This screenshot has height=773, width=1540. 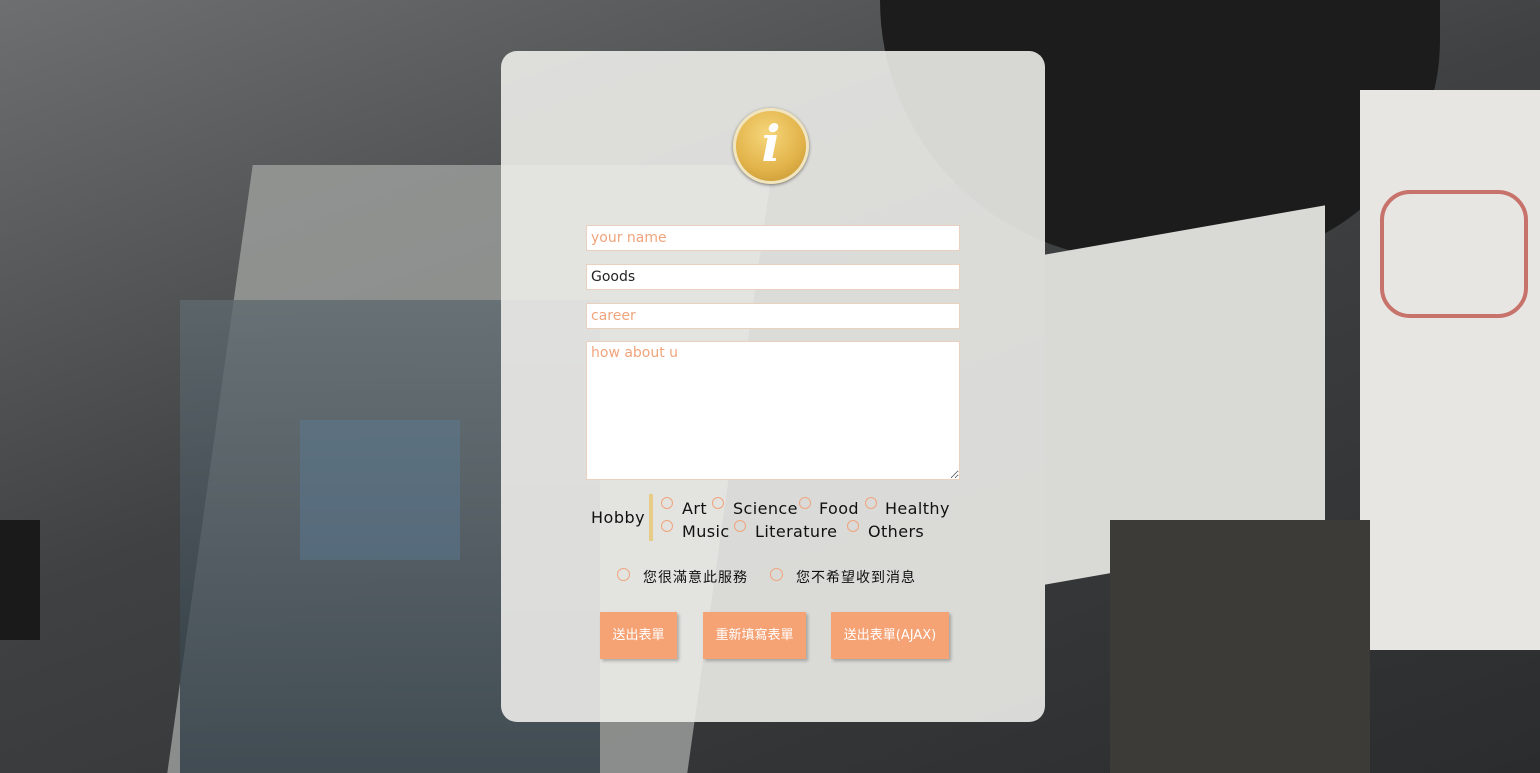 What do you see at coordinates (917, 508) in the screenshot?
I see `hobby-healthy-label: Healthy` at bounding box center [917, 508].